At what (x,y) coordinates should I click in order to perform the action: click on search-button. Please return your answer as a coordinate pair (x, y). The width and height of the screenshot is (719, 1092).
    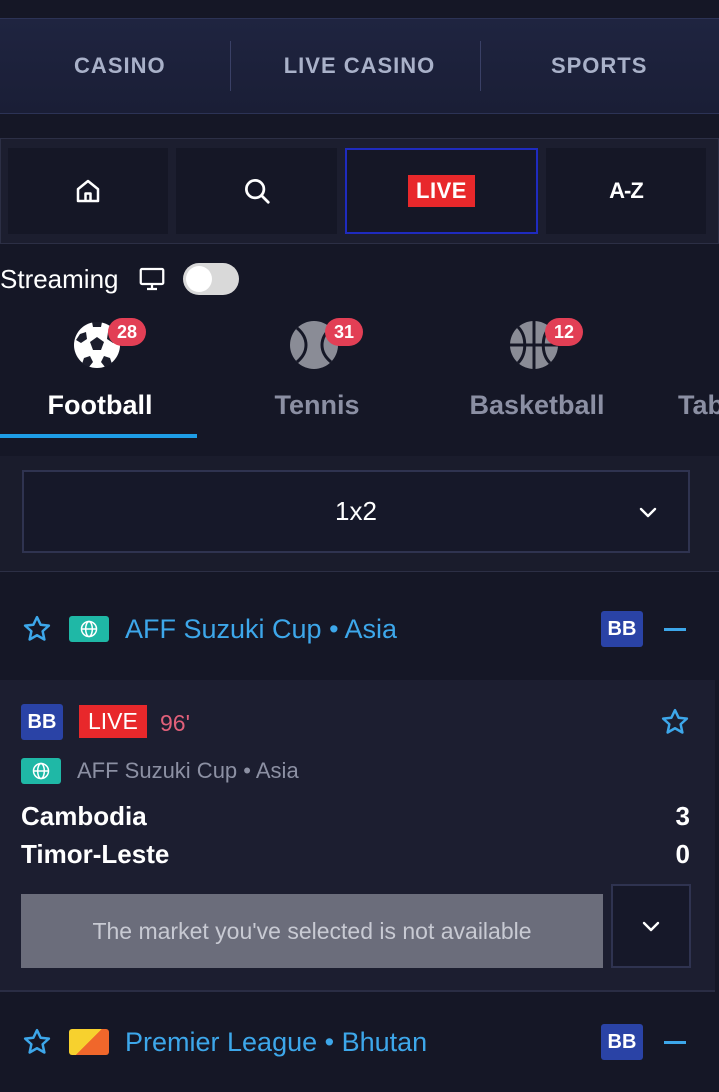
    Looking at the image, I should click on (256, 191).